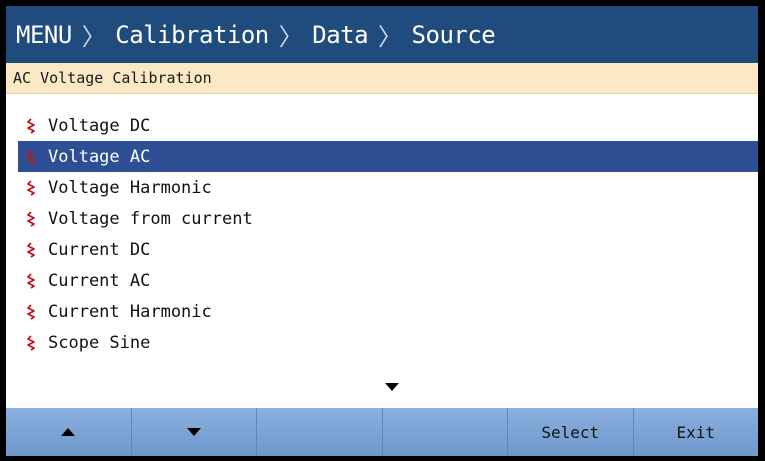  I want to click on list-item: Voltage from current, so click(388, 218).